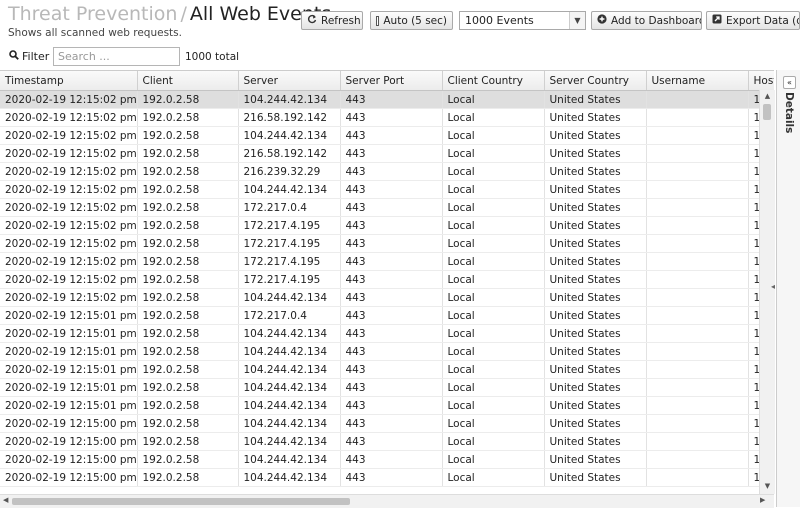  I want to click on auto-refresh-checkbox, so click(378, 20).